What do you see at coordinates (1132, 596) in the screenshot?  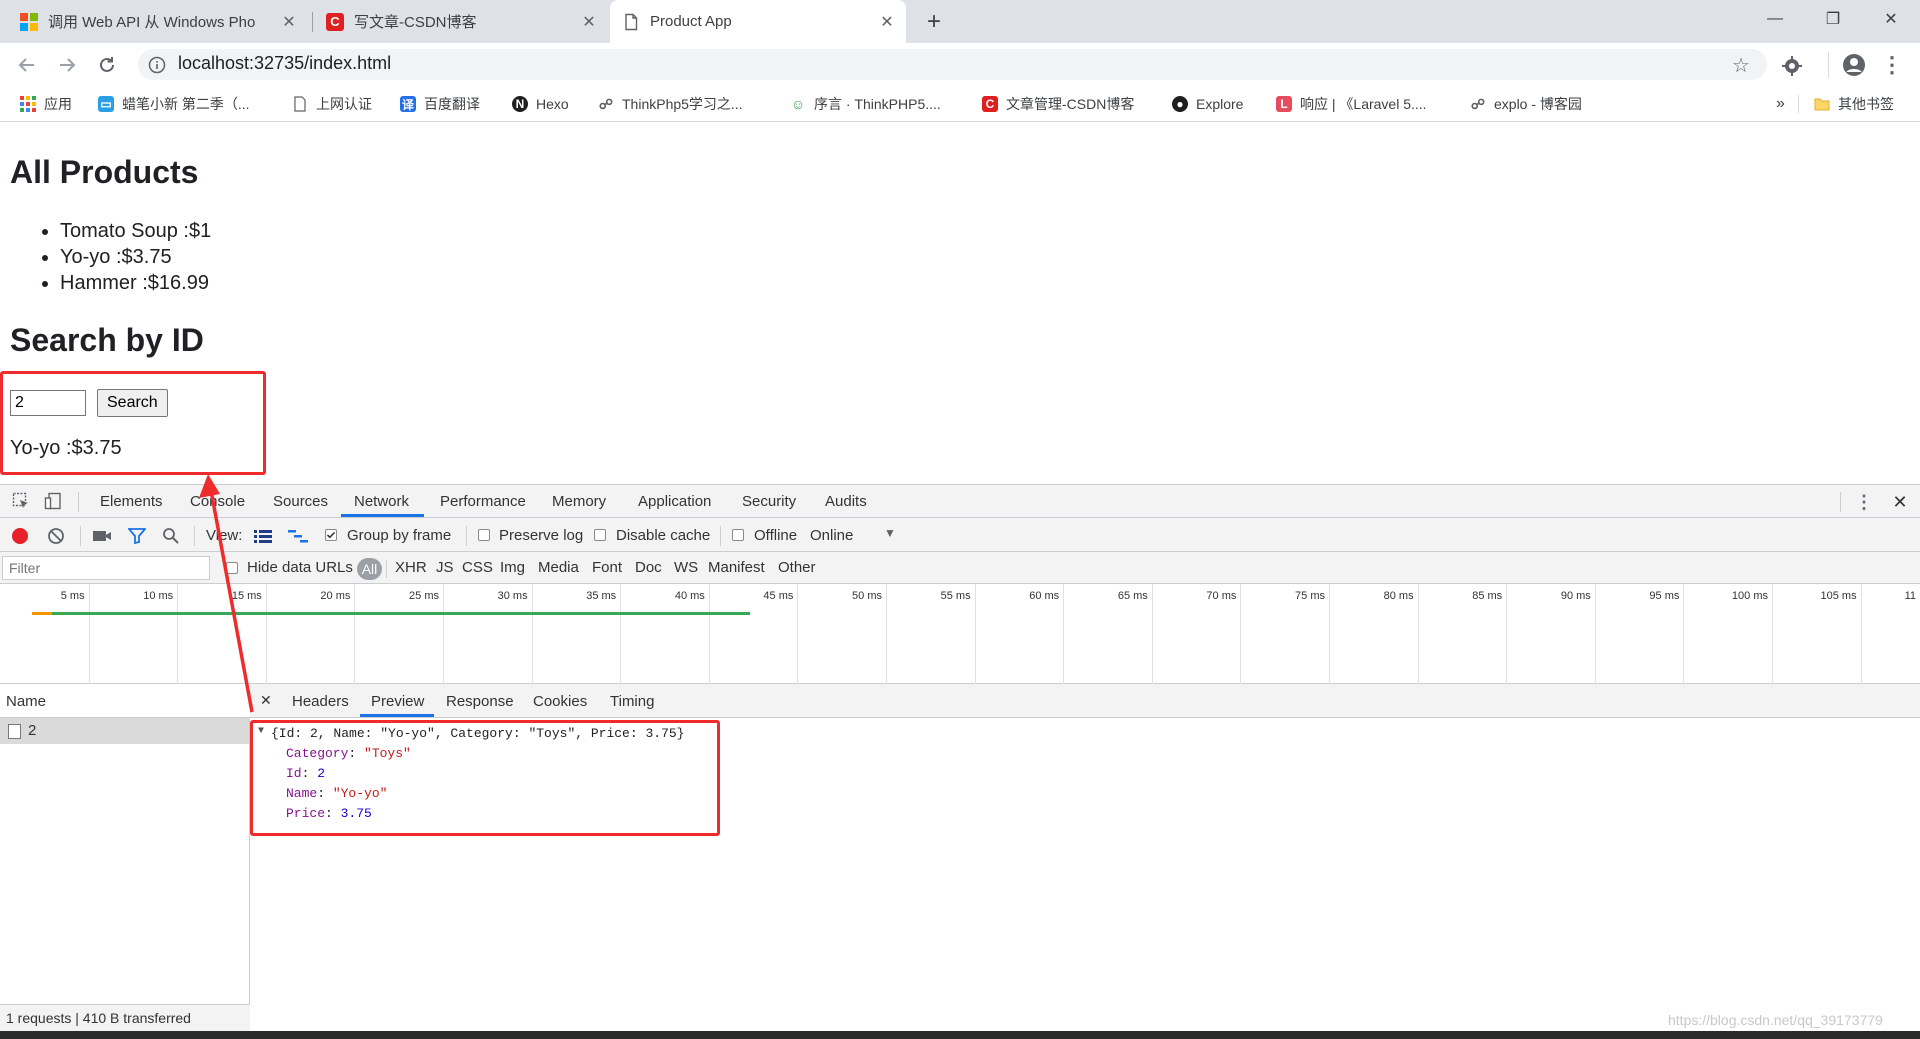 I see `timeline-tick-label: 65 ms` at bounding box center [1132, 596].